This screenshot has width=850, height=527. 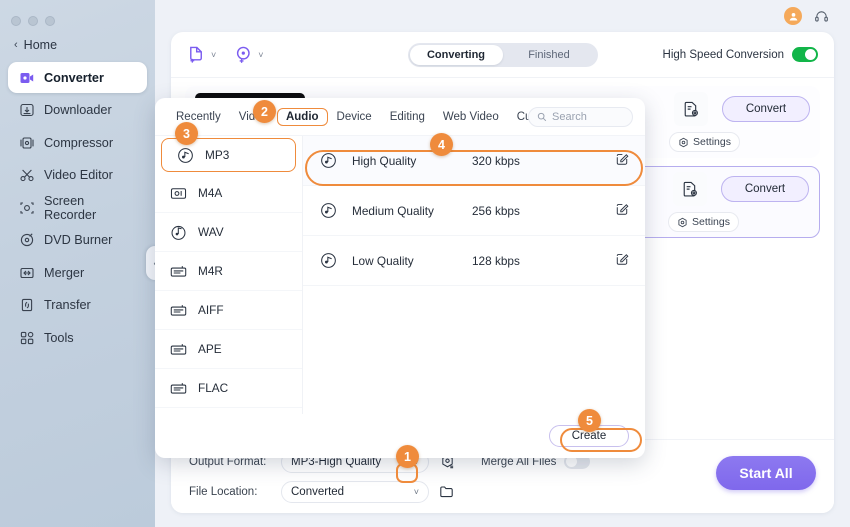 What do you see at coordinates (228, 271) in the screenshot?
I see `format-item-m4r: M4R` at bounding box center [228, 271].